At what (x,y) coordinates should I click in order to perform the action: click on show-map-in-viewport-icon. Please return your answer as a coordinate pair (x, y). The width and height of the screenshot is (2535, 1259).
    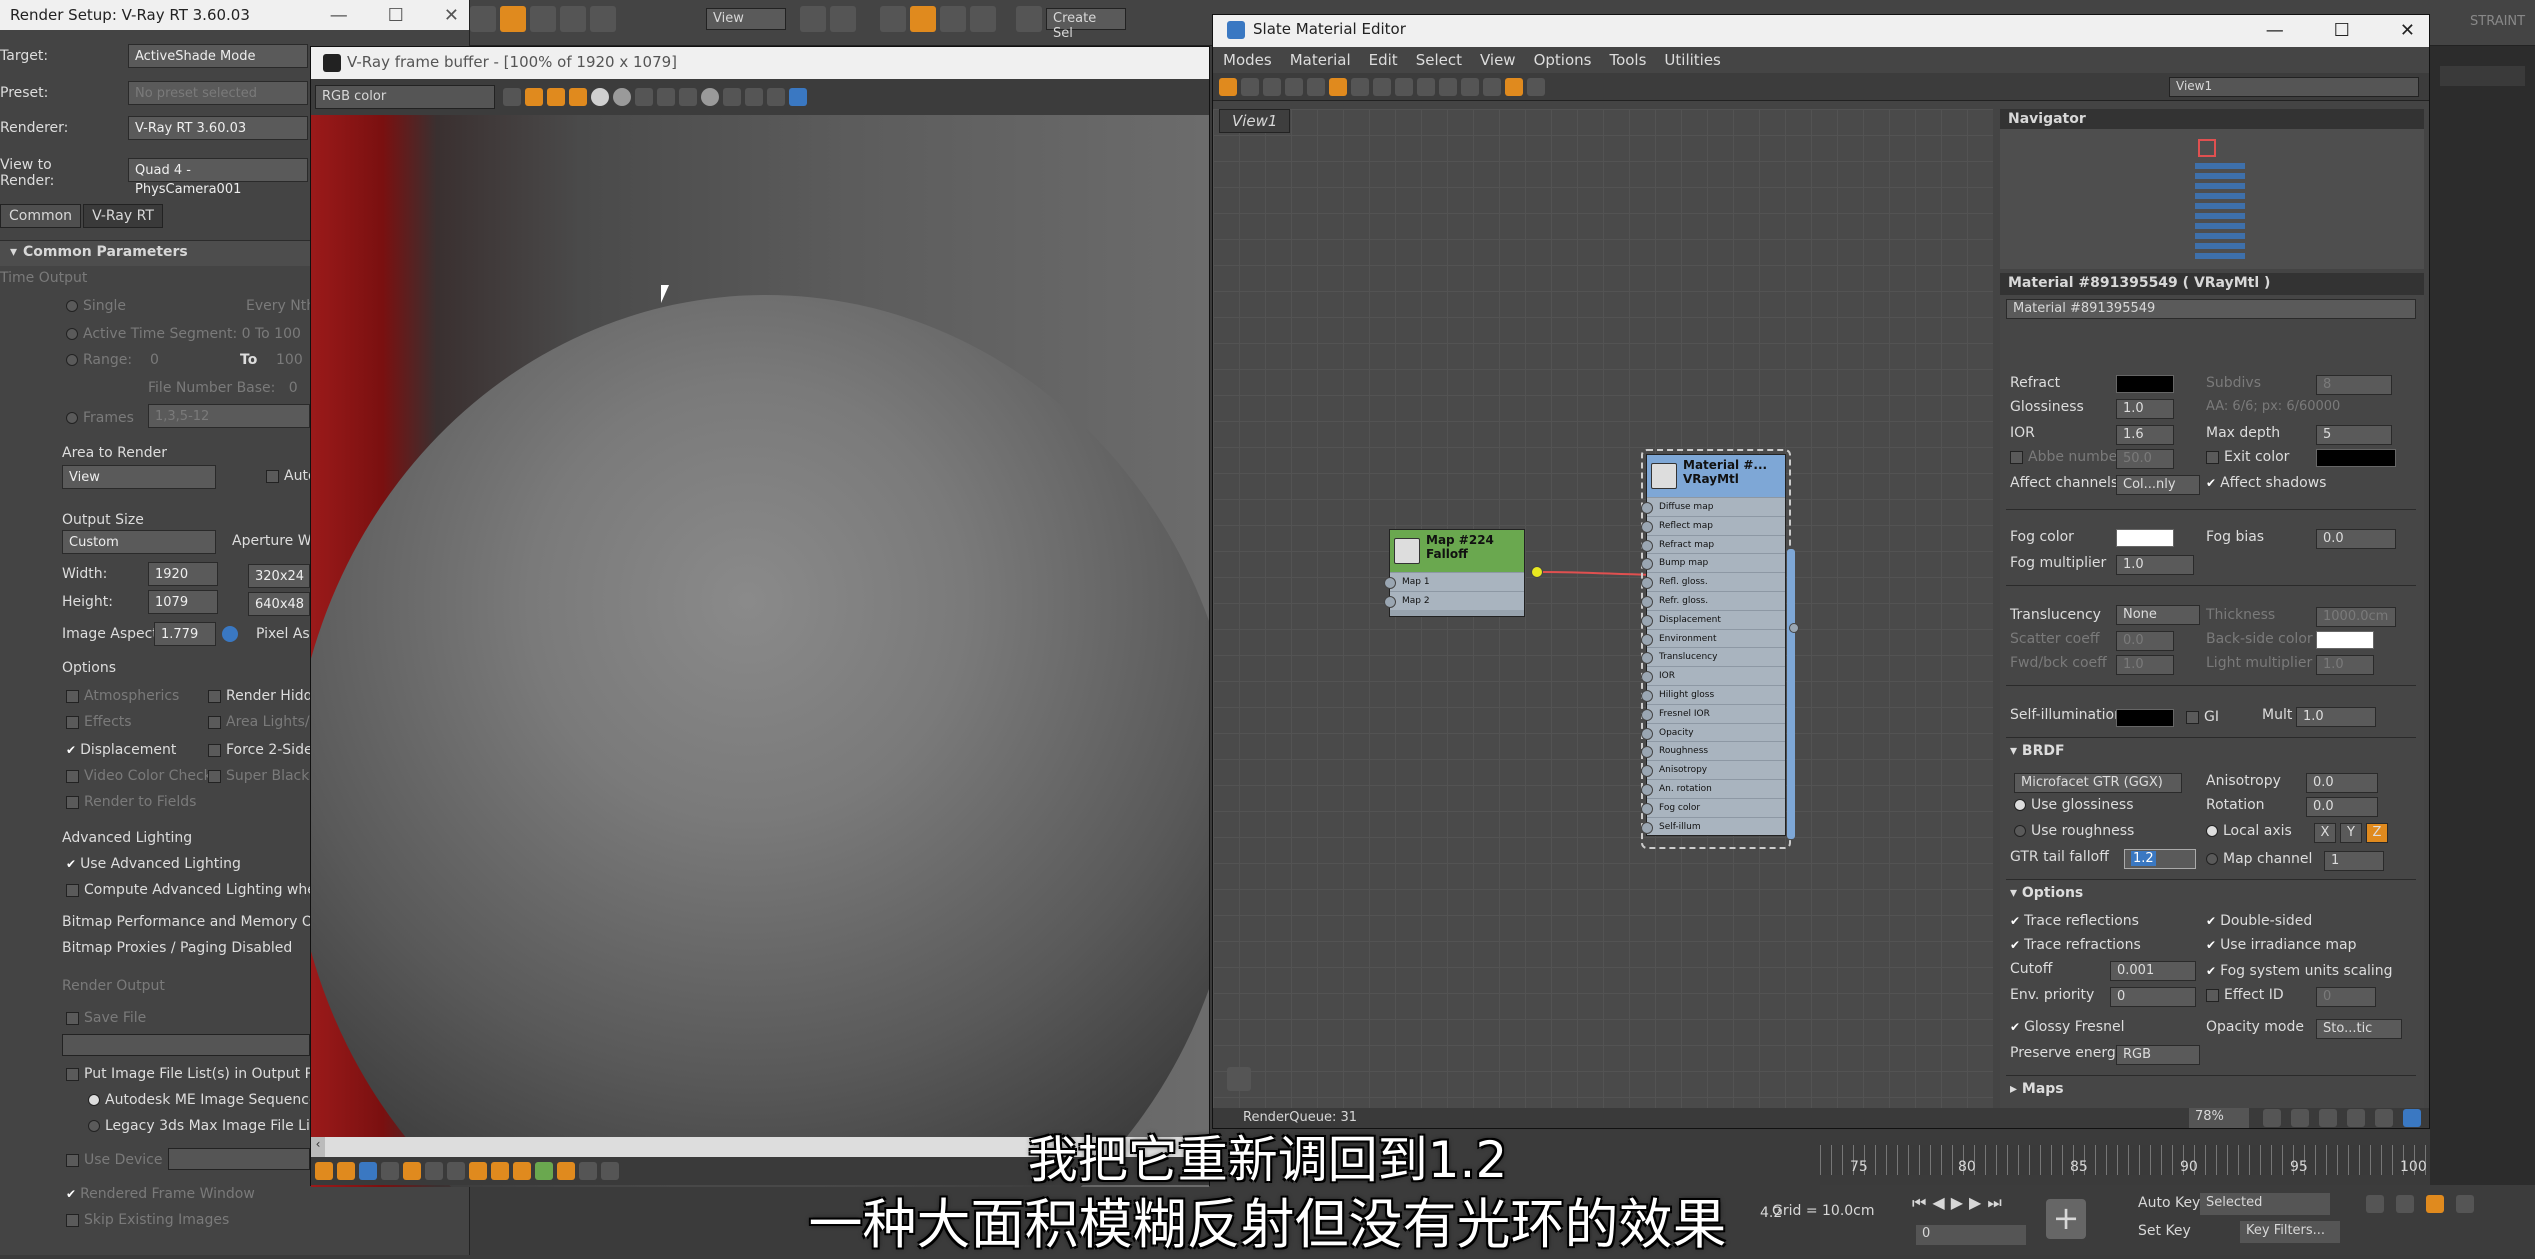
    Looking at the image, I should click on (1382, 86).